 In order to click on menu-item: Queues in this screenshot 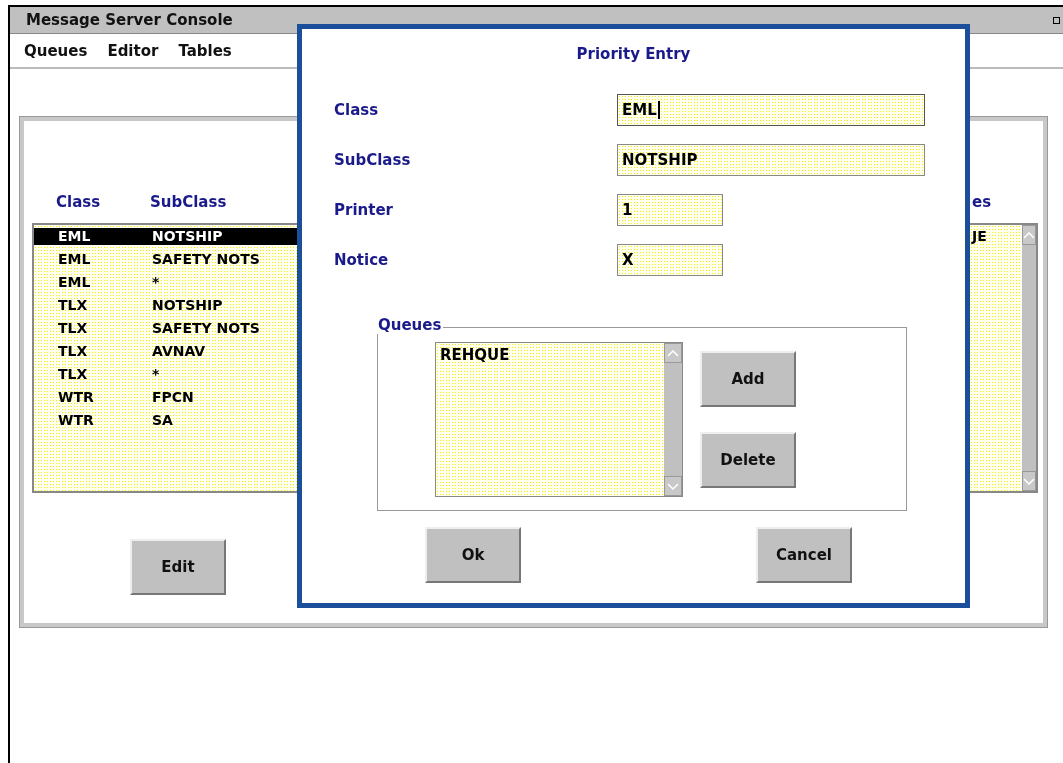, I will do `click(56, 50)`.